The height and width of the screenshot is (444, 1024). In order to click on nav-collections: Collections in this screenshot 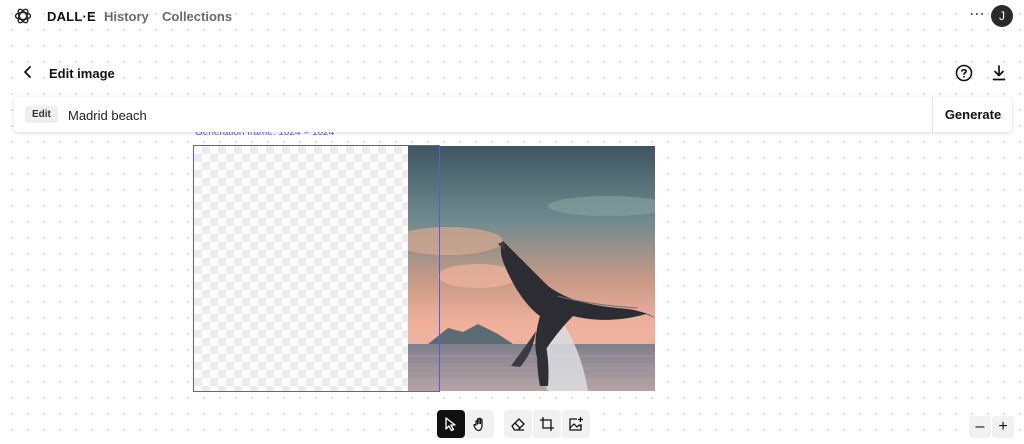, I will do `click(197, 16)`.